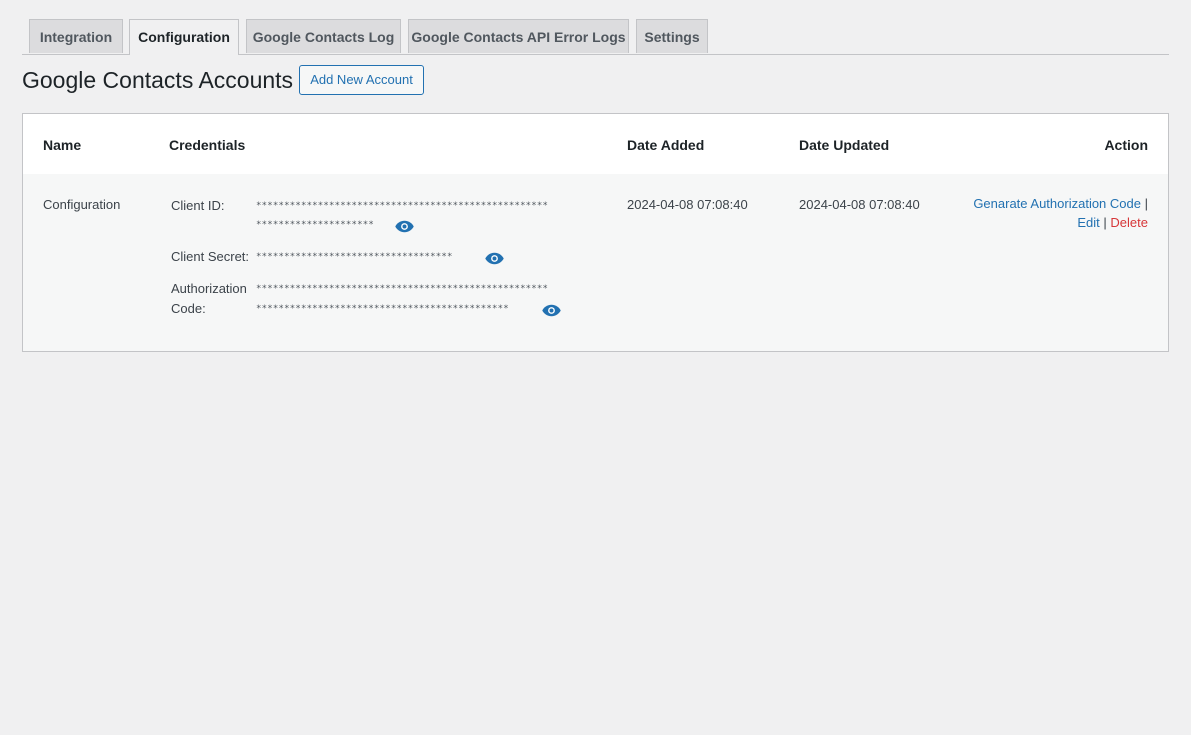  I want to click on client-id-value-cont: *********************, so click(315, 225).